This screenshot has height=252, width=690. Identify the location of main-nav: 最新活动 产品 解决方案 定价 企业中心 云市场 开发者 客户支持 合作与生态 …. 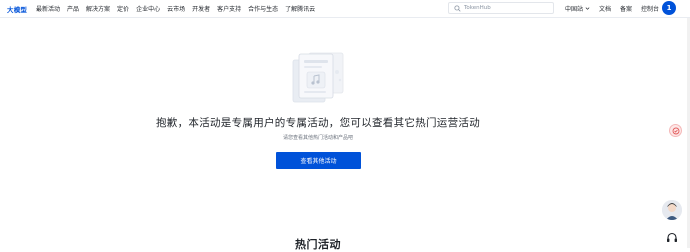
(179, 8).